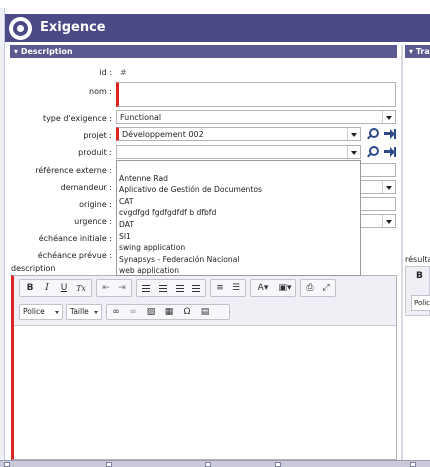 This screenshot has width=430, height=467. What do you see at coordinates (422, 51) in the screenshot?
I see `right-section-title: Tra` at bounding box center [422, 51].